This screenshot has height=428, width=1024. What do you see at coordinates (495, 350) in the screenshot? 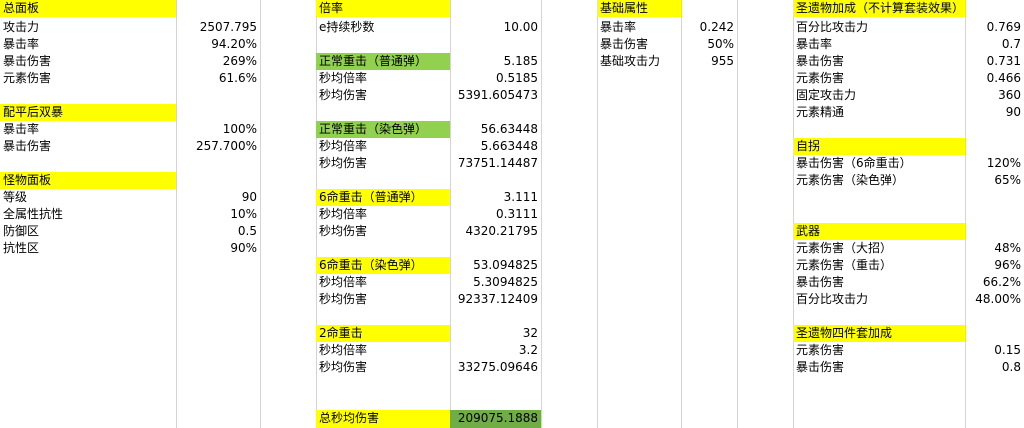
I see `cell-value: 3.2` at bounding box center [495, 350].